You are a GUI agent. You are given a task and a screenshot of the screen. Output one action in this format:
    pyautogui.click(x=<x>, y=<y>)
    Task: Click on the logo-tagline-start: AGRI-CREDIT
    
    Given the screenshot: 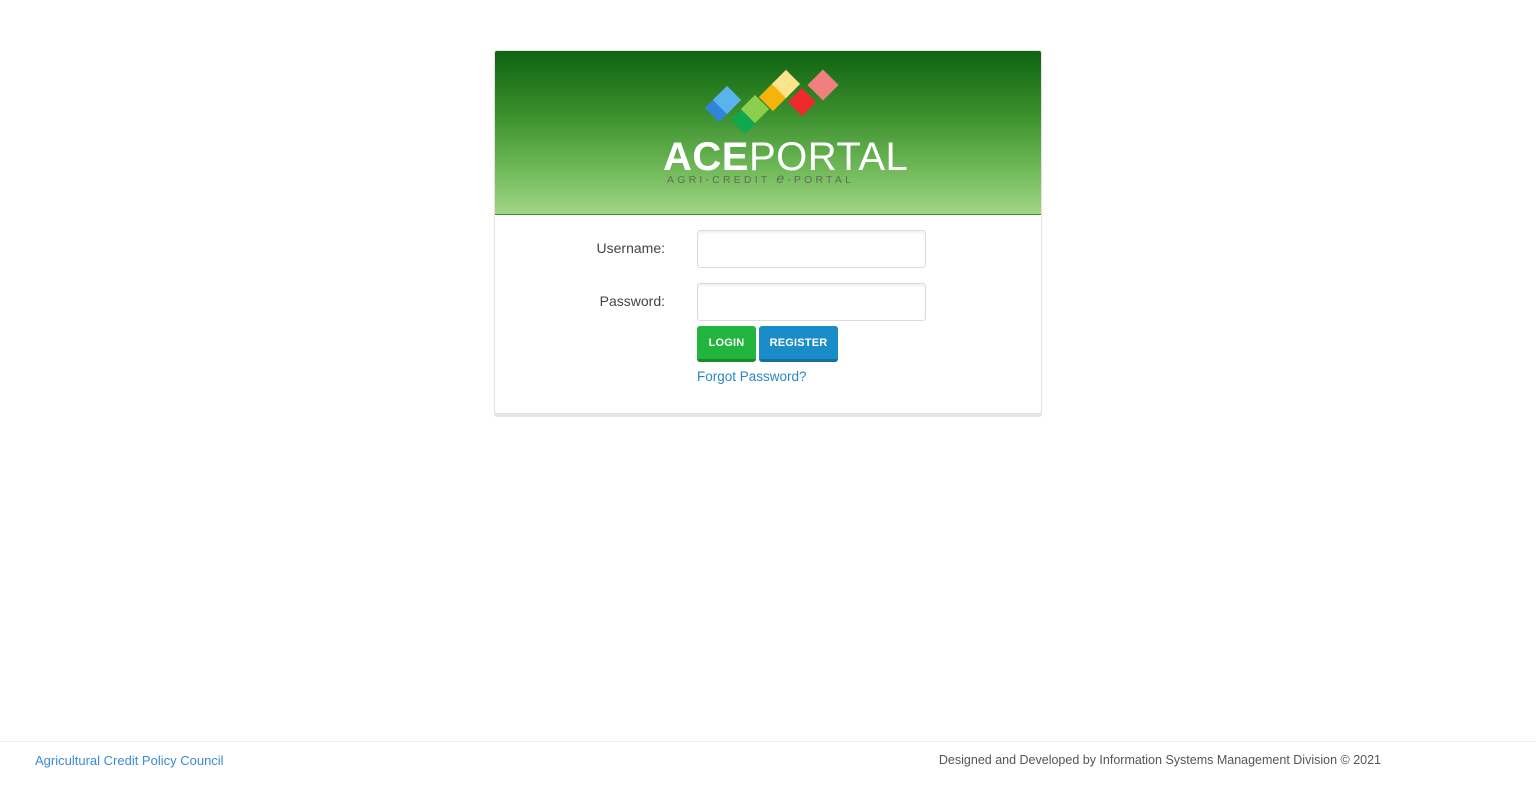 What is the action you would take?
    pyautogui.click(x=722, y=180)
    